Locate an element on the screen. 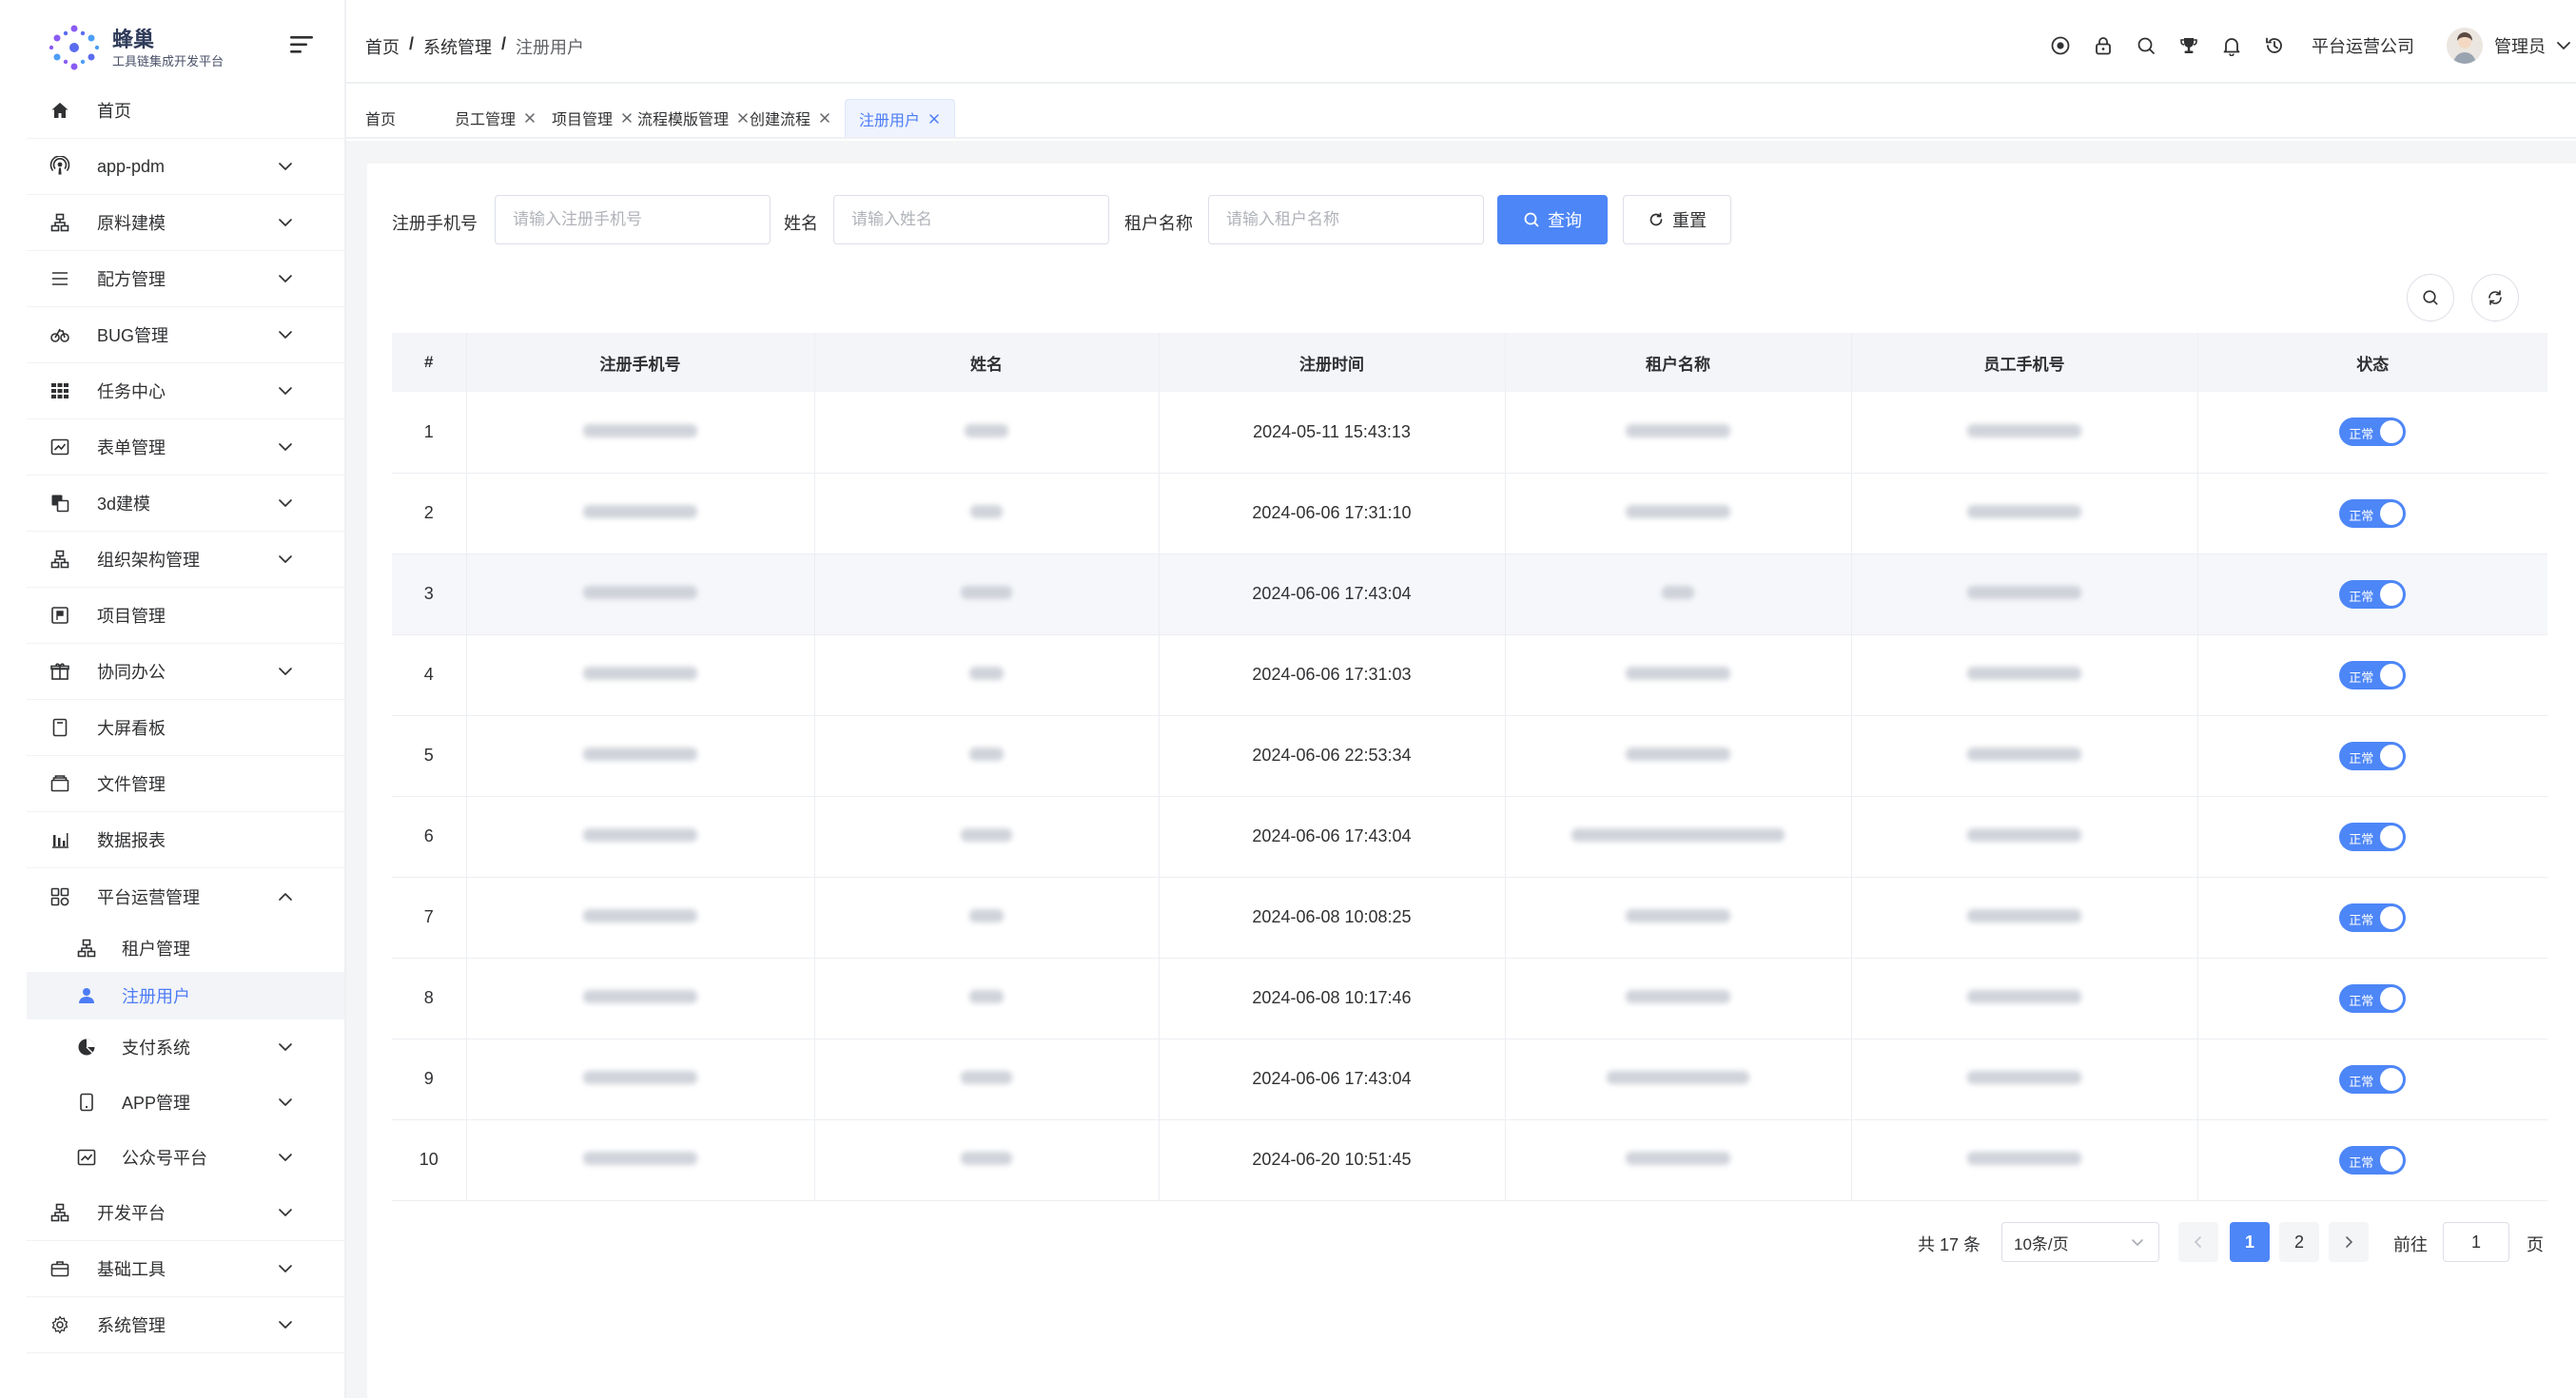 The width and height of the screenshot is (2576, 1398). bell-icon is located at coordinates (2231, 45).